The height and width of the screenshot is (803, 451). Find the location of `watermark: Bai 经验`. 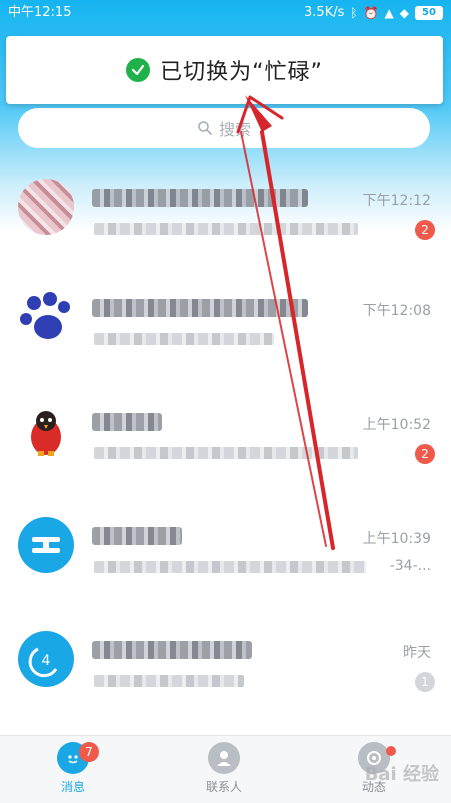

watermark: Bai 经验 is located at coordinates (401, 774).